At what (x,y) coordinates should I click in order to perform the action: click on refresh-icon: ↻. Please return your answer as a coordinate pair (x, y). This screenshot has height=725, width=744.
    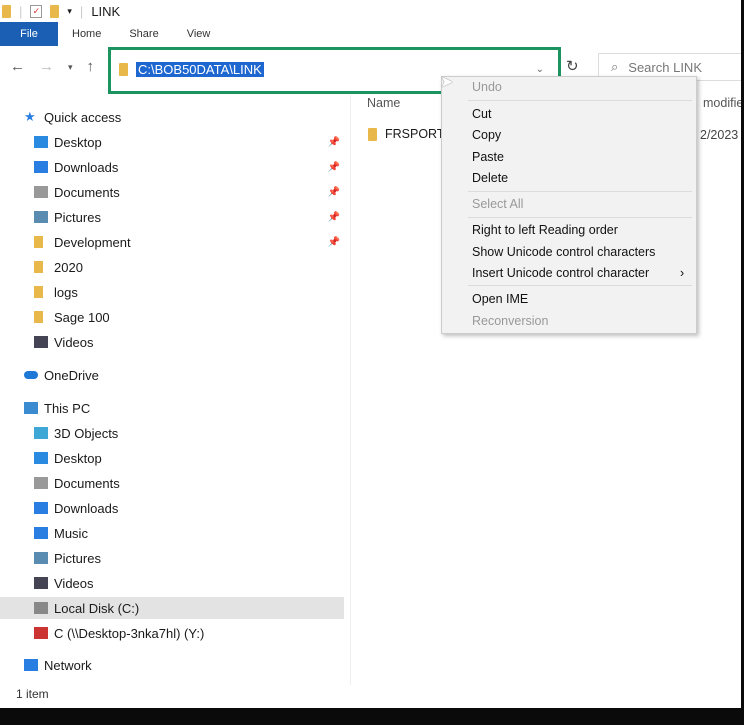
    Looking at the image, I should click on (572, 66).